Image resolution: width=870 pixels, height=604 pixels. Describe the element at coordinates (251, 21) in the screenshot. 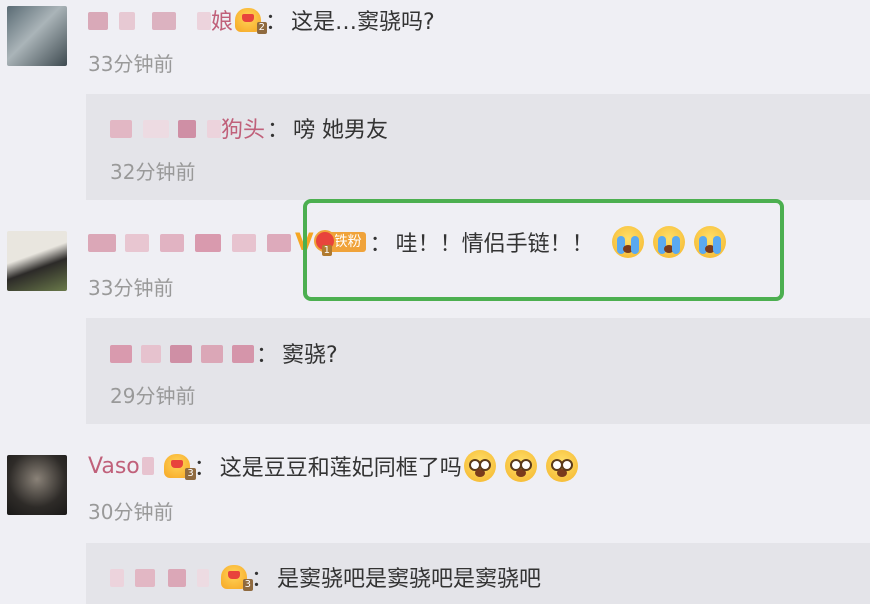

I see `fan-crown-icon: 2` at that location.